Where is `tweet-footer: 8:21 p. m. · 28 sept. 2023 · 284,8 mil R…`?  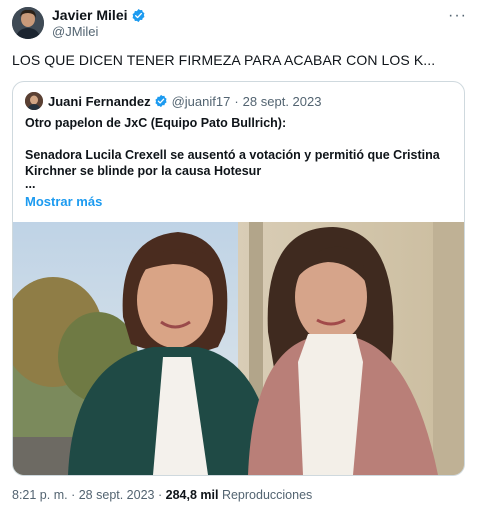
tweet-footer: 8:21 p. m. · 28 sept. 2023 · 284,8 mil R… is located at coordinates (162, 495).